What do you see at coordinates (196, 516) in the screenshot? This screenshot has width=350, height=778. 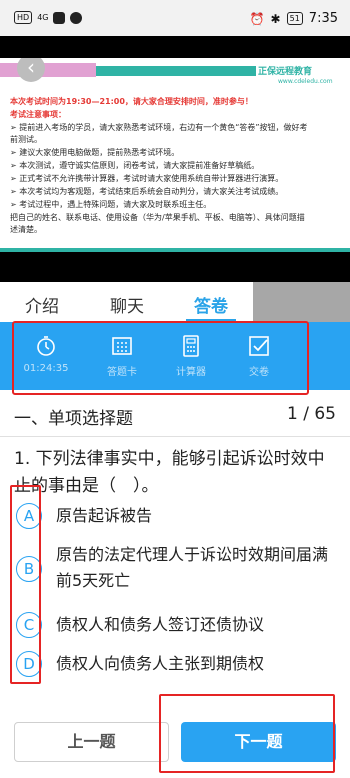 I see `option-text-a: 原告起诉被告` at bounding box center [196, 516].